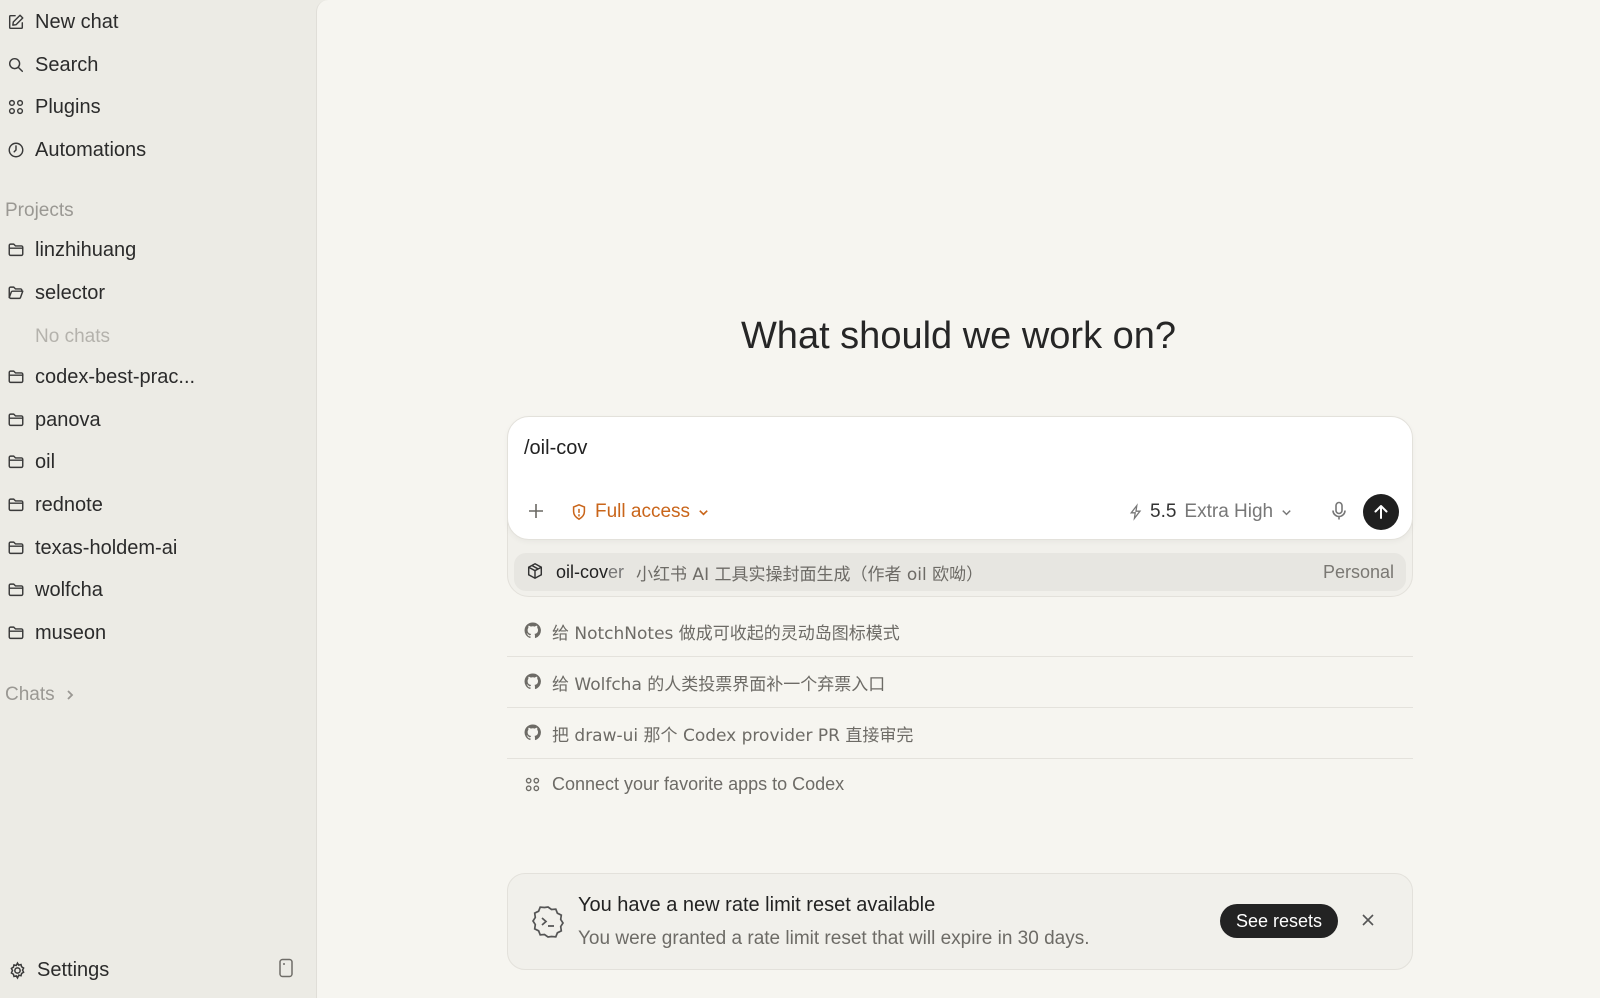 The image size is (1600, 998). I want to click on suggested-prompt: Connect your favorite apps to Codex, so click(960, 784).